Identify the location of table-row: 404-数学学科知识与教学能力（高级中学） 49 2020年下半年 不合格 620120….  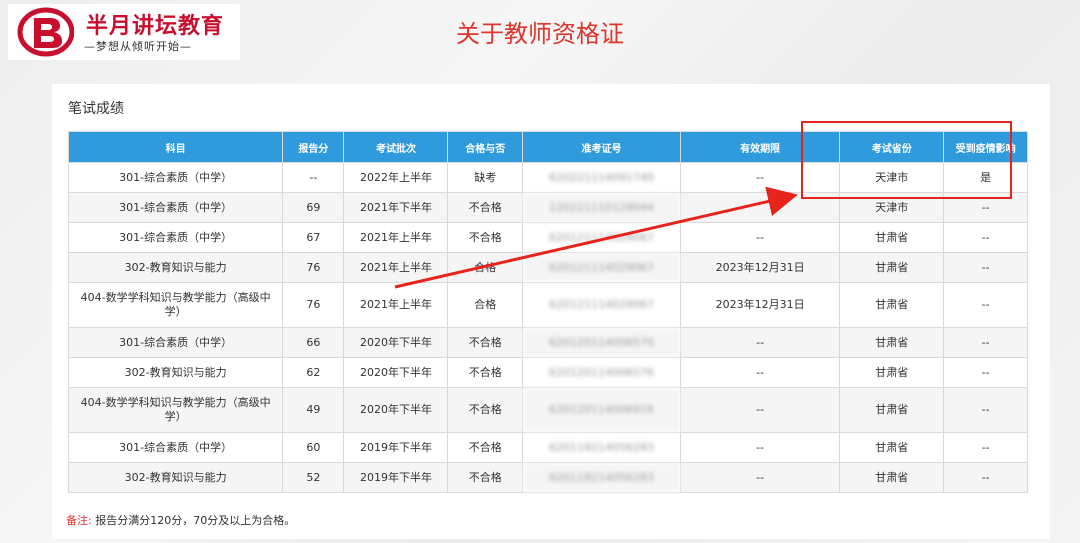
(547, 410).